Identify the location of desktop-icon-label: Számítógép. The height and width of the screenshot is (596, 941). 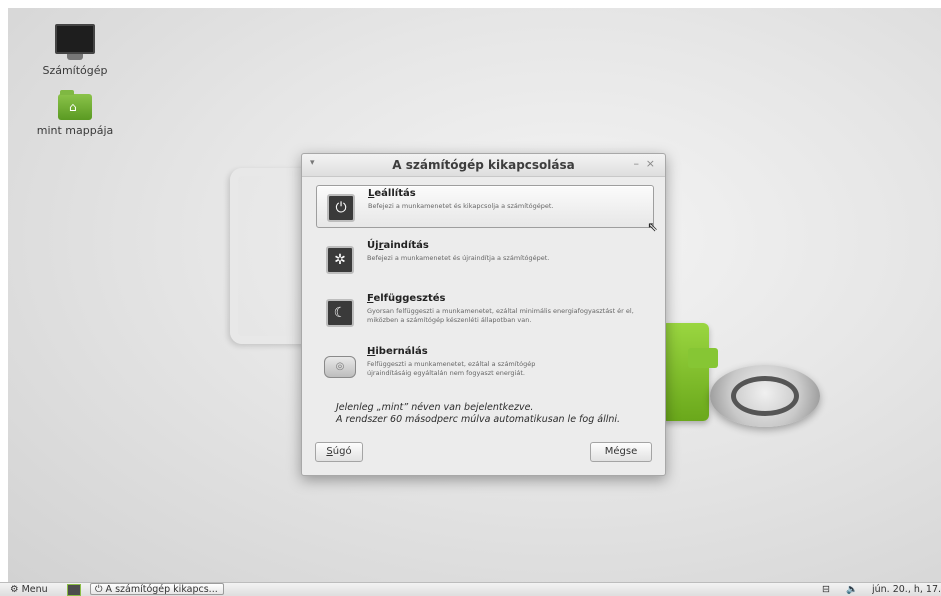
(75, 70).